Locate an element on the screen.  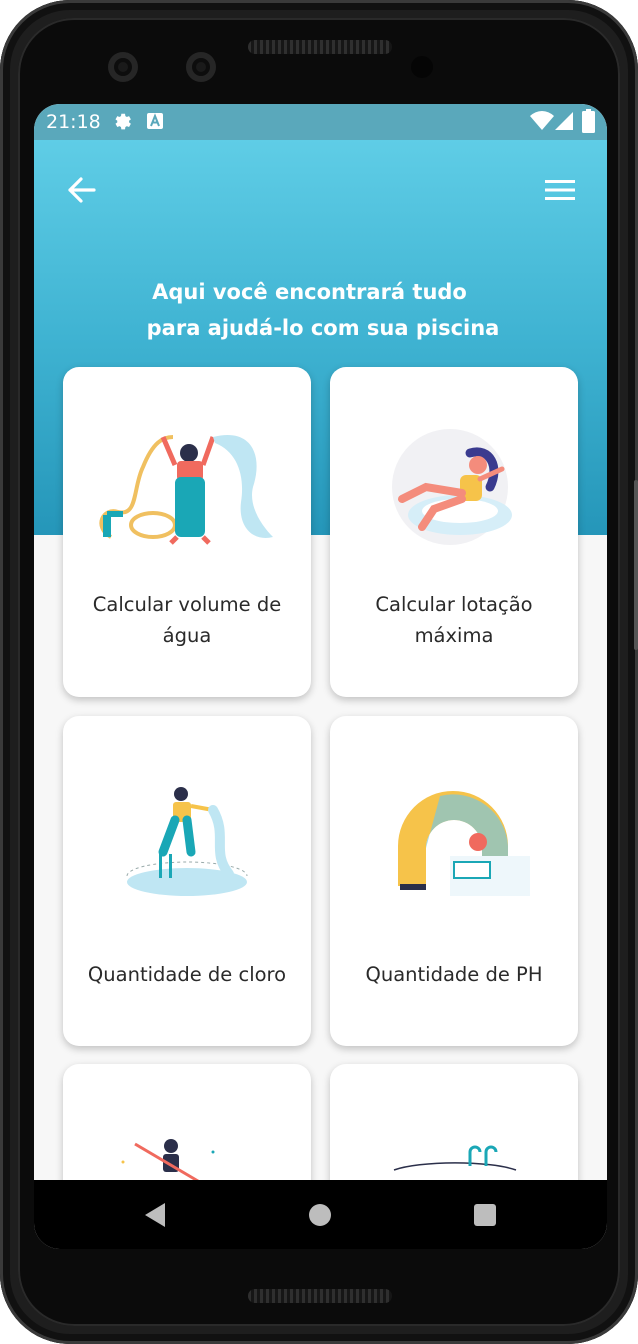
nav-back-button is located at coordinates (155, 1215).